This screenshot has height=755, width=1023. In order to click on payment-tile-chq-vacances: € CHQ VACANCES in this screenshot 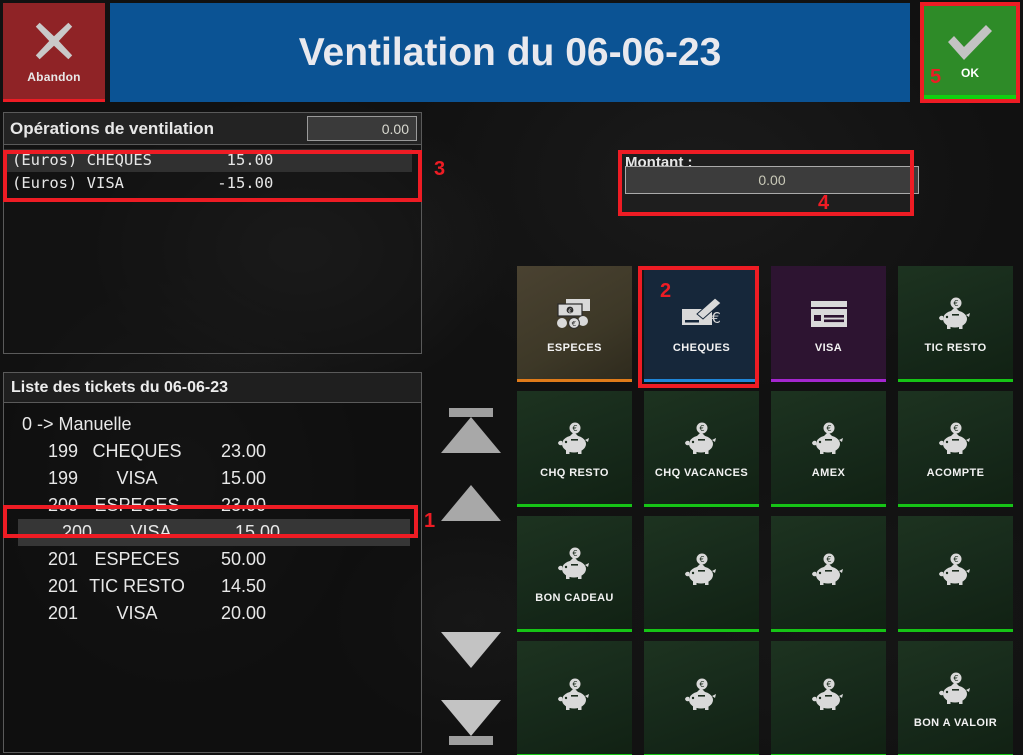, I will do `click(701, 449)`.